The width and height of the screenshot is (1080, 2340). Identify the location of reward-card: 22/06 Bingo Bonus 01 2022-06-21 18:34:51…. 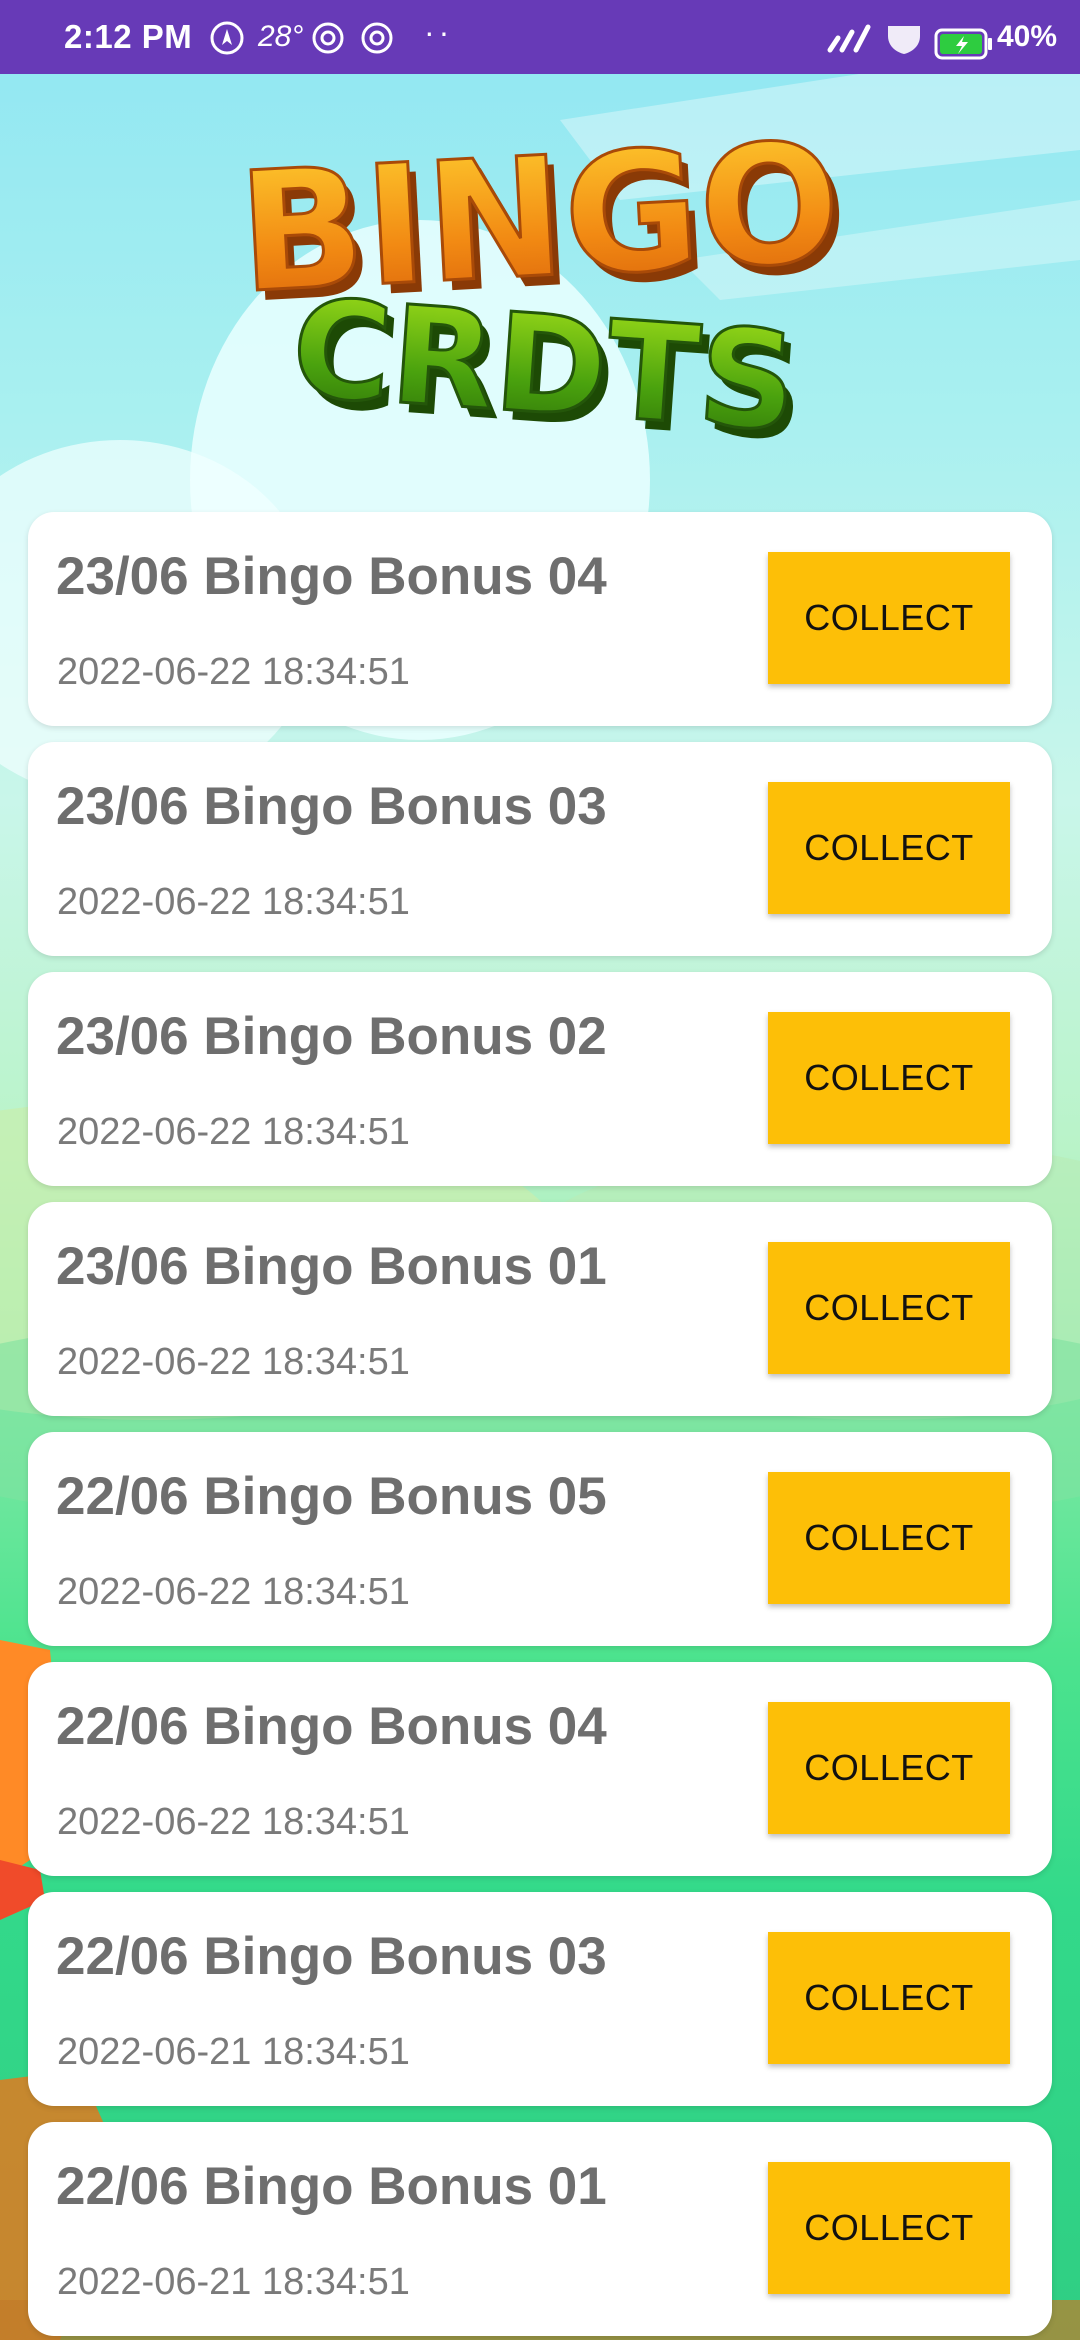
(540, 2229).